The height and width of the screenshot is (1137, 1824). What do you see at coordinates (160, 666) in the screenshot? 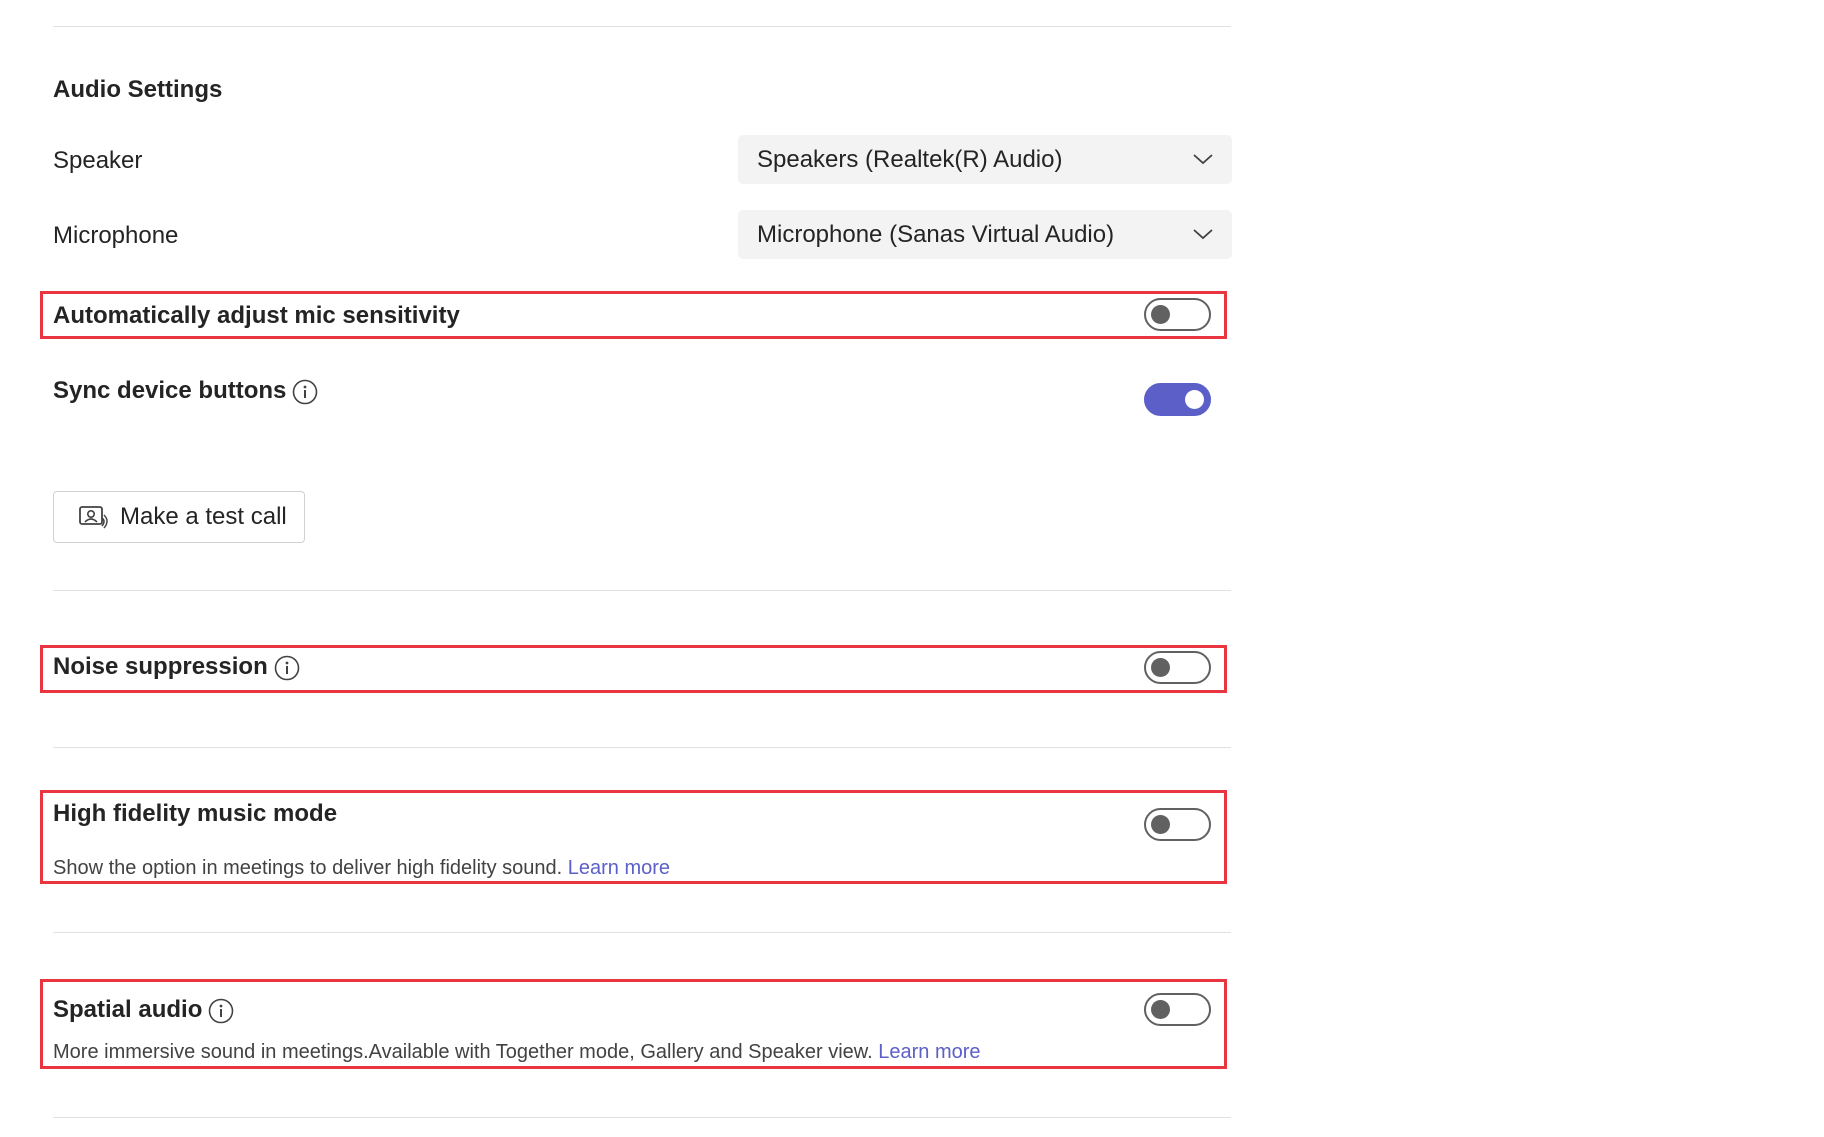
I see `noise-suppression-label: Noise suppression` at bounding box center [160, 666].